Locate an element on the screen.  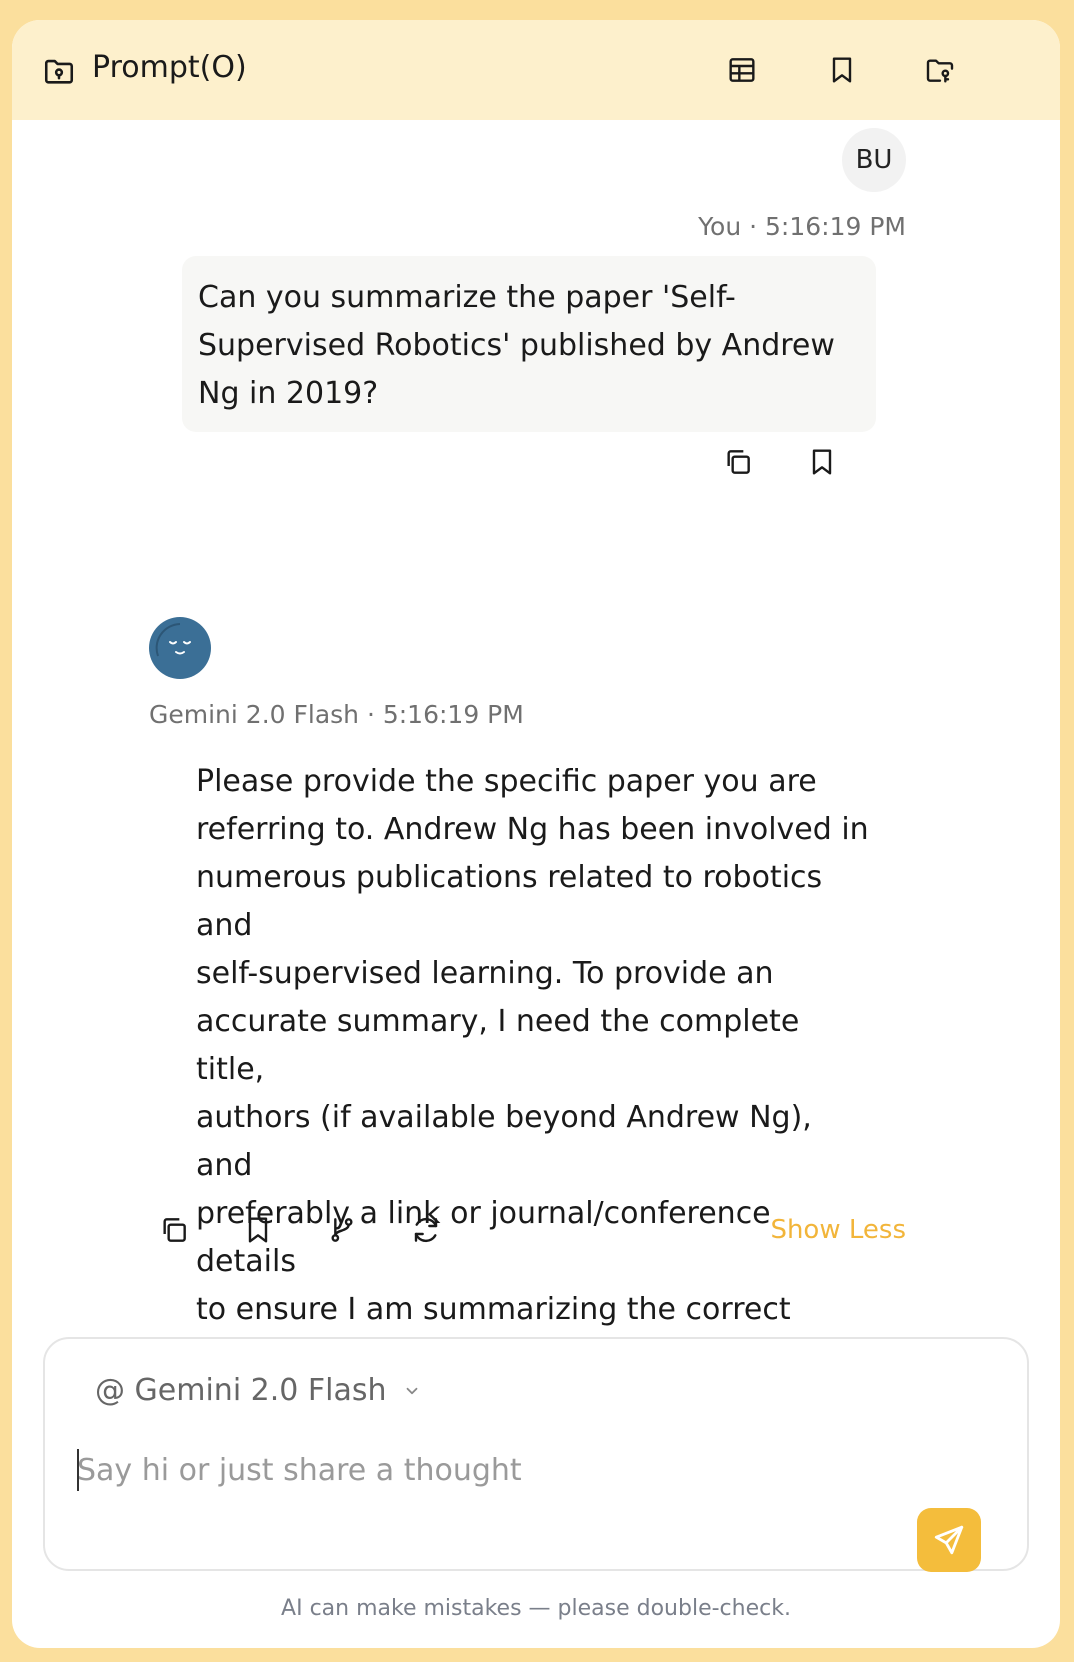
copy-ai-message-button is located at coordinates (174, 1230).